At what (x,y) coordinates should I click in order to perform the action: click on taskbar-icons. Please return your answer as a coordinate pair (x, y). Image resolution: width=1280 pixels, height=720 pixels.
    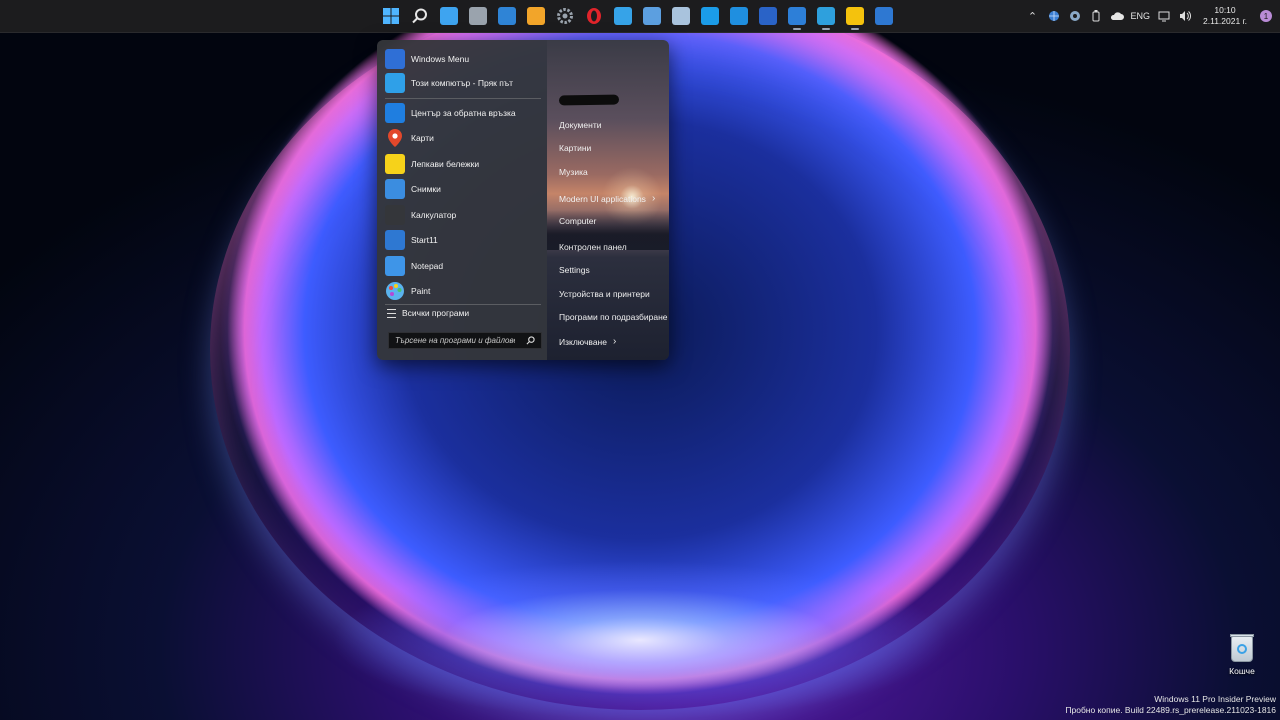
    Looking at the image, I should click on (637, 16).